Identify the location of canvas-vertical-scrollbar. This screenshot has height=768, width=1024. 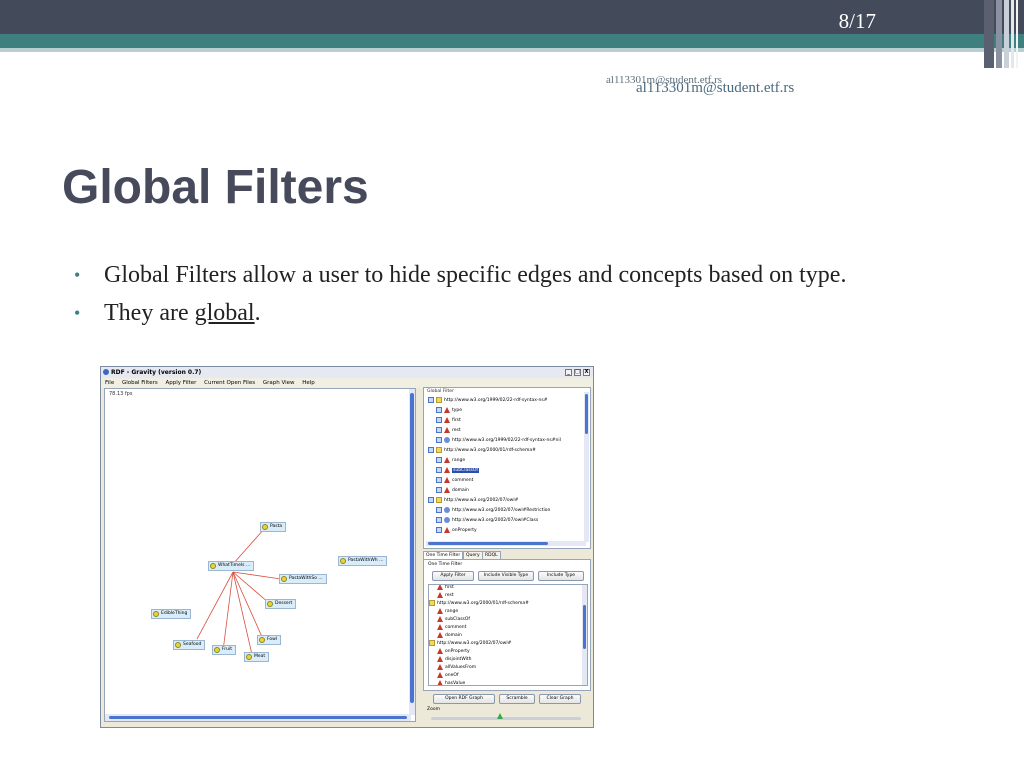
(412, 552).